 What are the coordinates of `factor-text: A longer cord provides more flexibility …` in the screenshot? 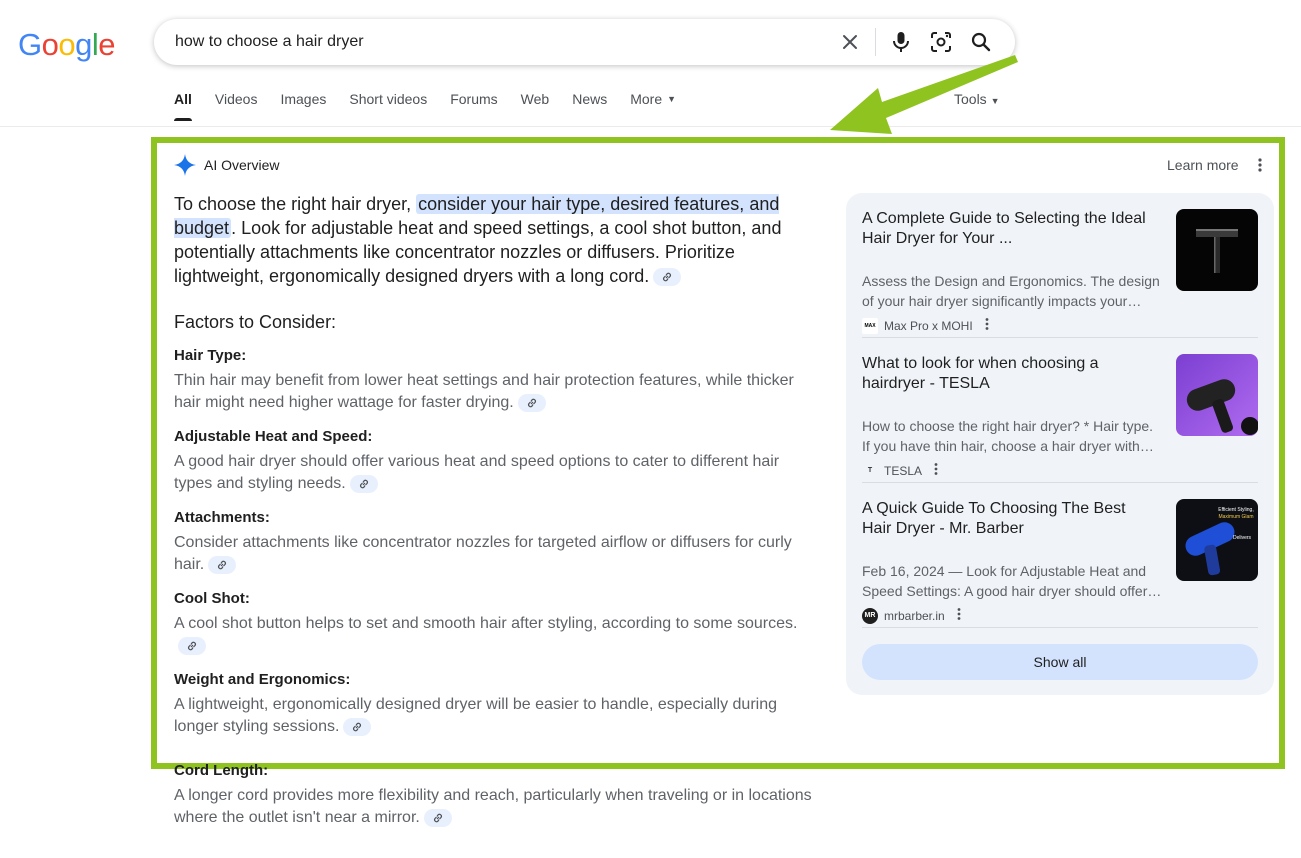 It's located at (493, 806).